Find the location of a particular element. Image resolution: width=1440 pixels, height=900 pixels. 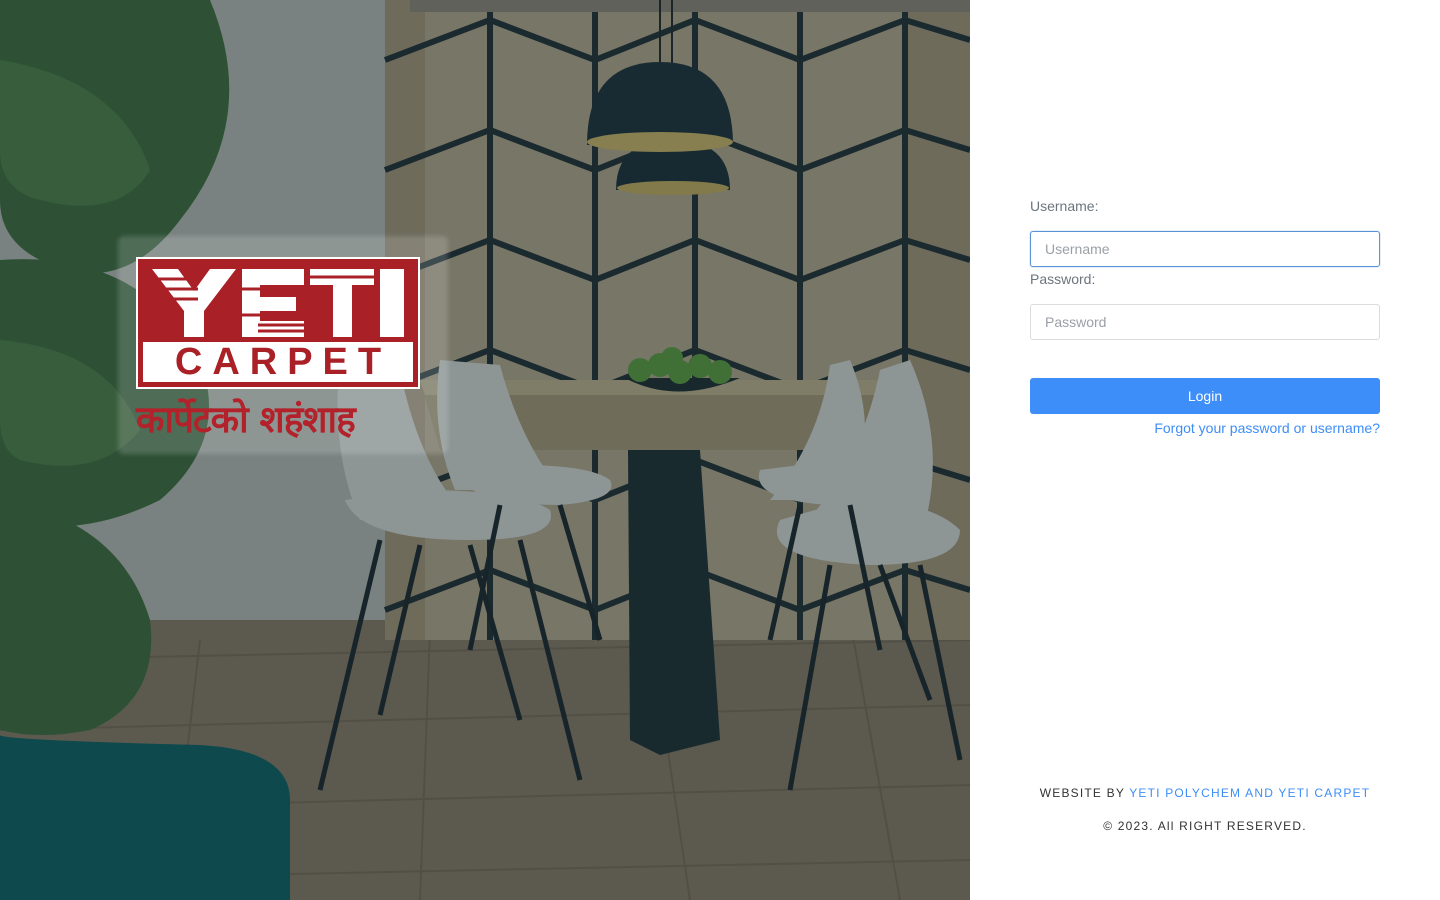

yeti-carpet-logo: CARPET कार्पेटको शहंशाह is located at coordinates (278, 347).